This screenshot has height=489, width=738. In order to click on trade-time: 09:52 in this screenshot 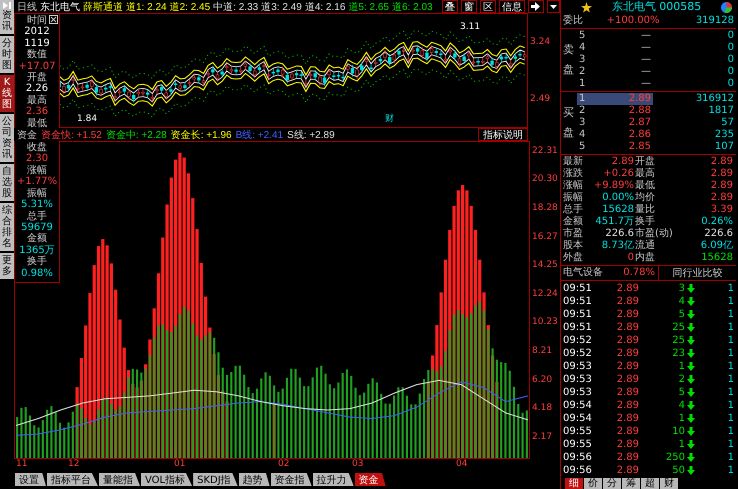, I will do `click(578, 340)`.